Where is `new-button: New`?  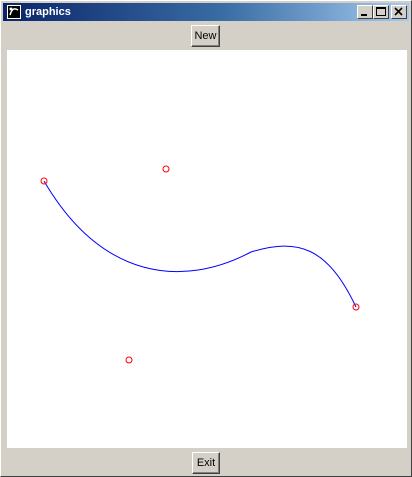 new-button: New is located at coordinates (205, 36).